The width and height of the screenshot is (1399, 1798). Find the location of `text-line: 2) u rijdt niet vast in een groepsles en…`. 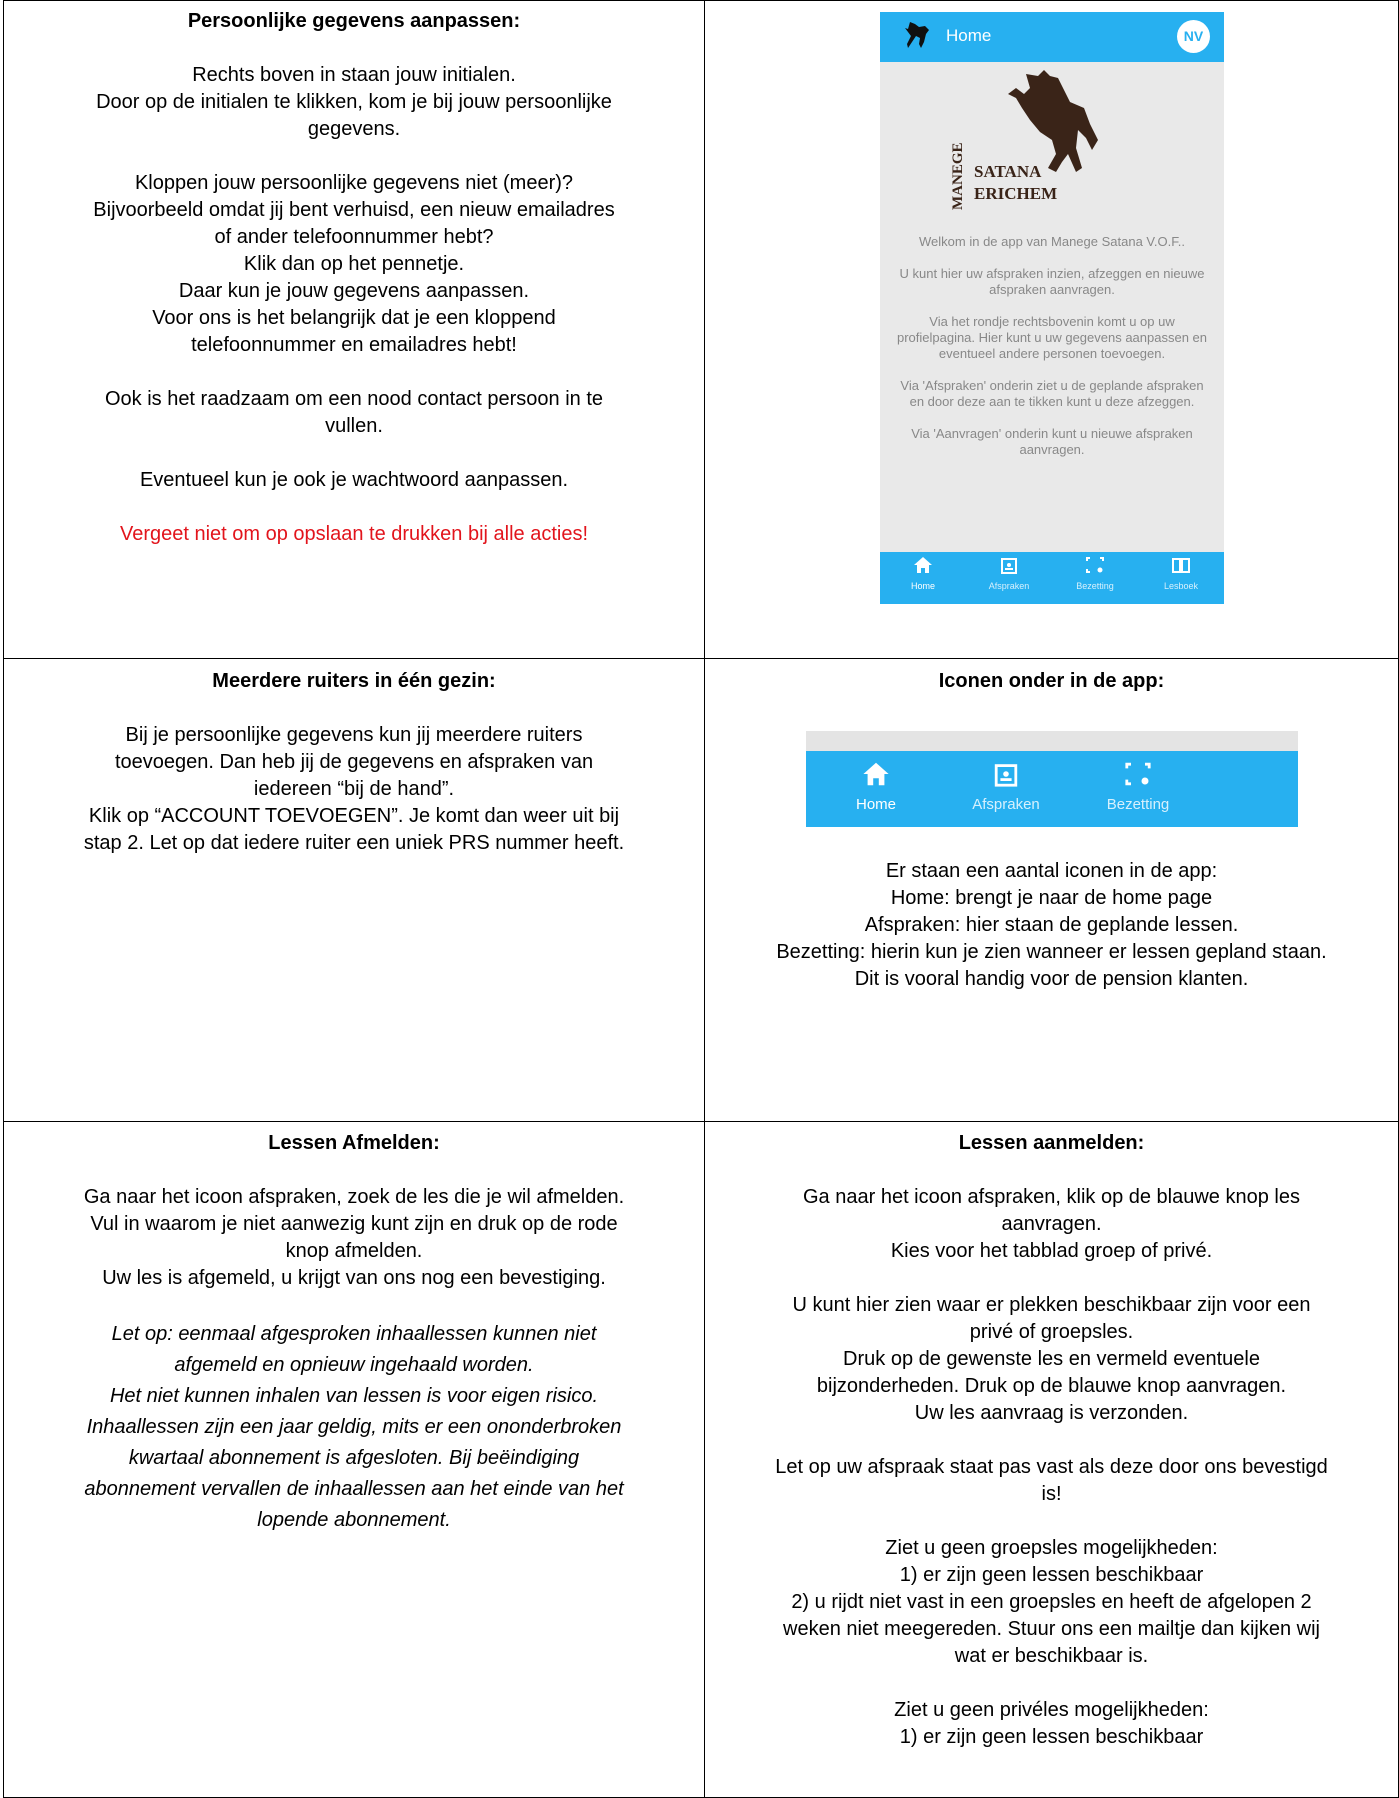

text-line: 2) u rijdt niet vast in een groepsles en… is located at coordinates (1051, 1602).